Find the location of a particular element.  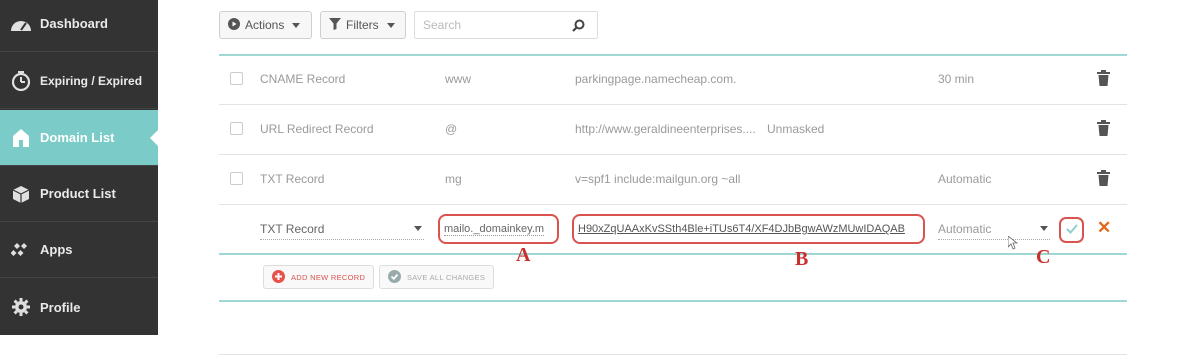

host-input: mailo._domainkey.m is located at coordinates (498, 229).